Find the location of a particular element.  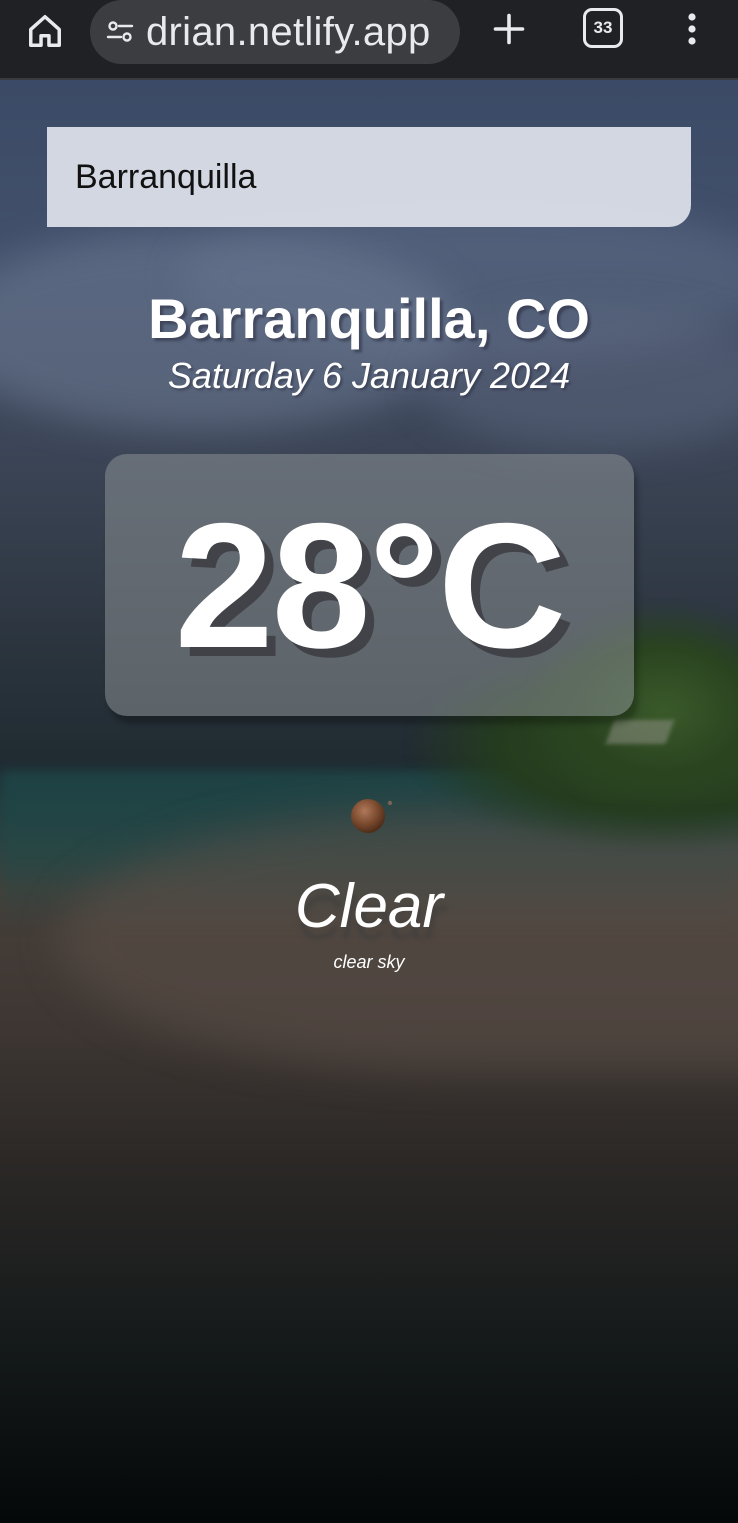

tab-switcher-button: 33 is located at coordinates (603, 28).